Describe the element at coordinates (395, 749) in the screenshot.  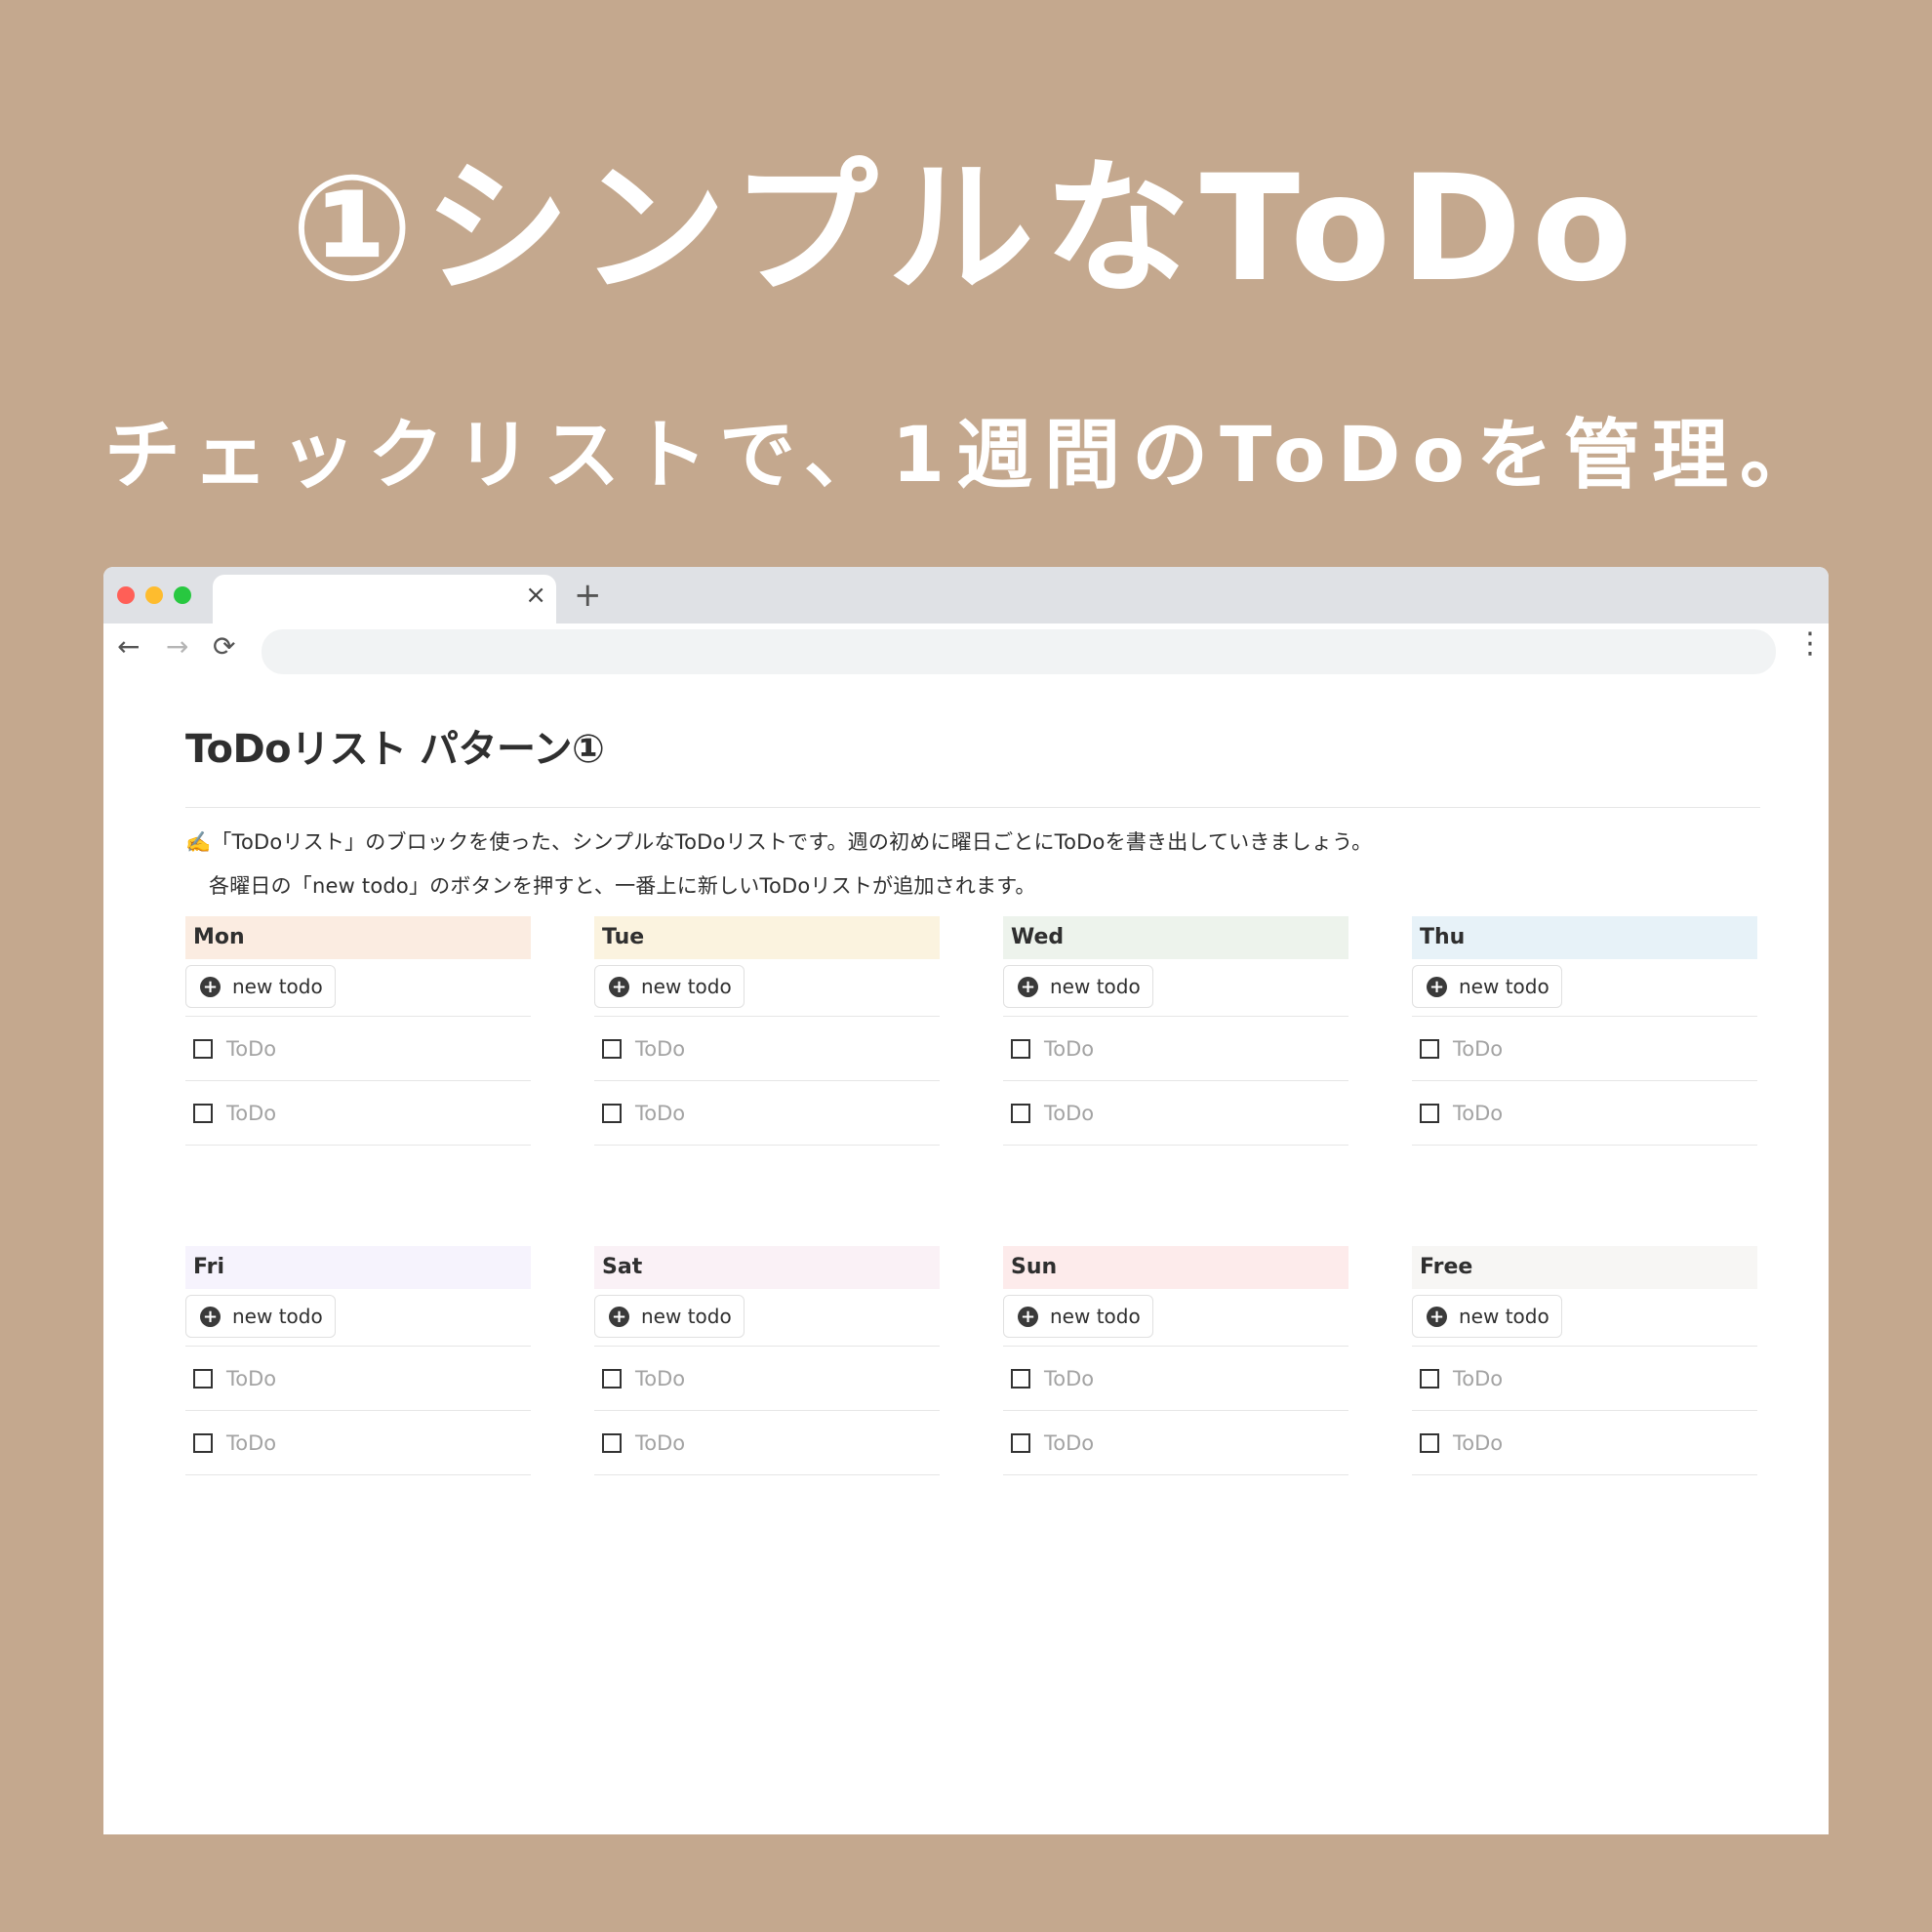
I see `page-title: ToDoリスト パターン①` at that location.